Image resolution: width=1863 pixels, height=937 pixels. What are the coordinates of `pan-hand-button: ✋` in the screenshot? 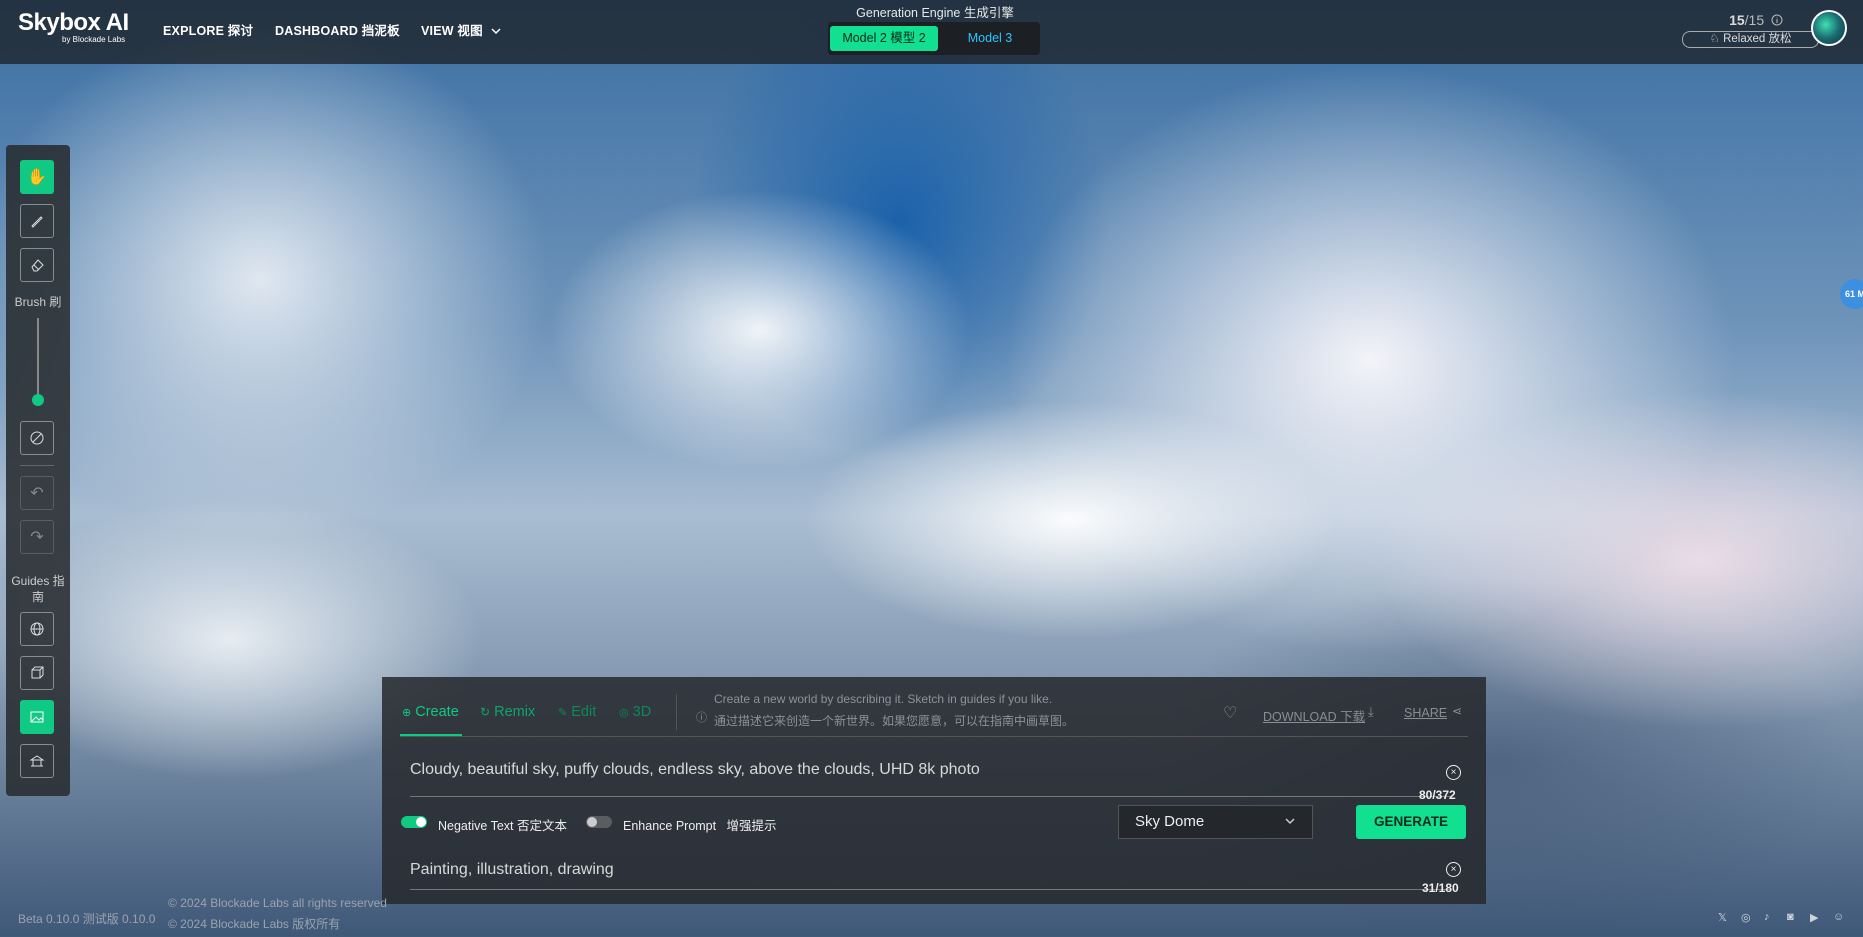 It's located at (37, 177).